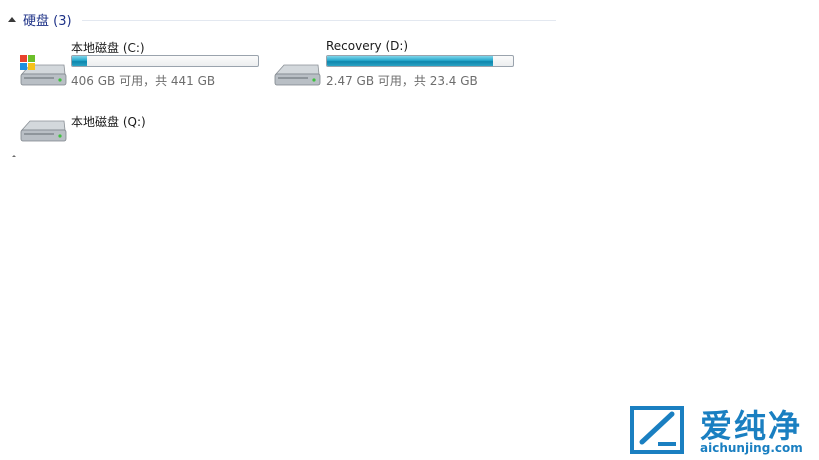 The image size is (819, 460). Describe the element at coordinates (143, 81) in the screenshot. I see `drive-c-free-space: 406 GB 可用，共 441 GB` at that location.